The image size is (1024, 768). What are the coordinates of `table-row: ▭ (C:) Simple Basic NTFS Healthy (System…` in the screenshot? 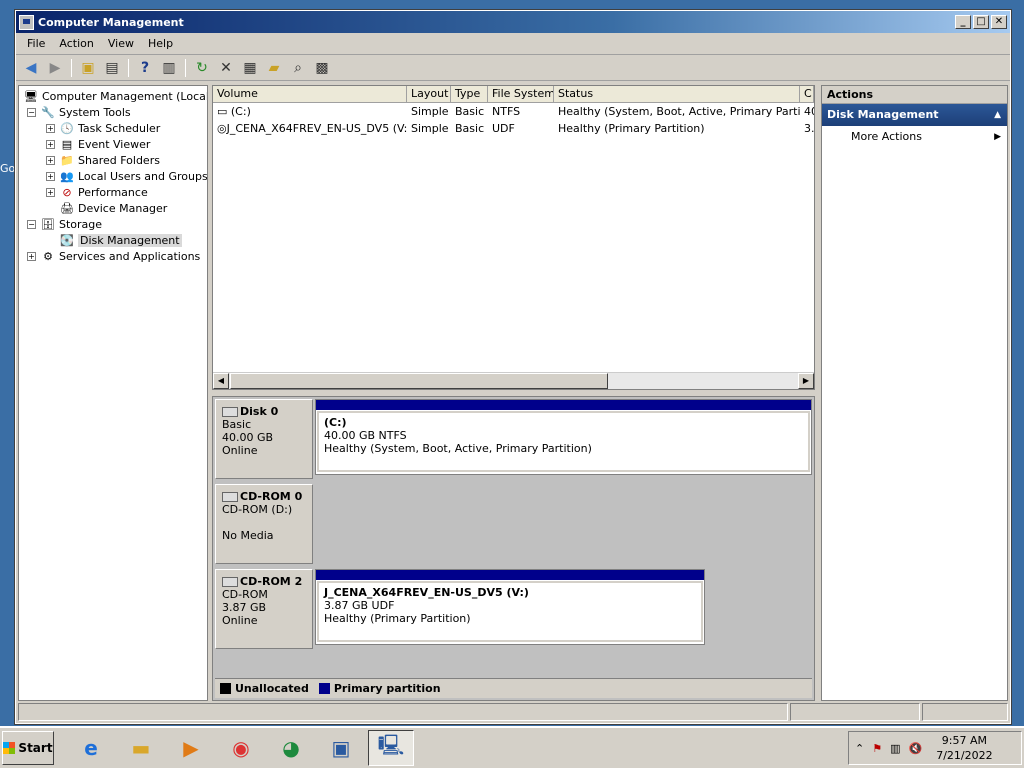 It's located at (513, 111).